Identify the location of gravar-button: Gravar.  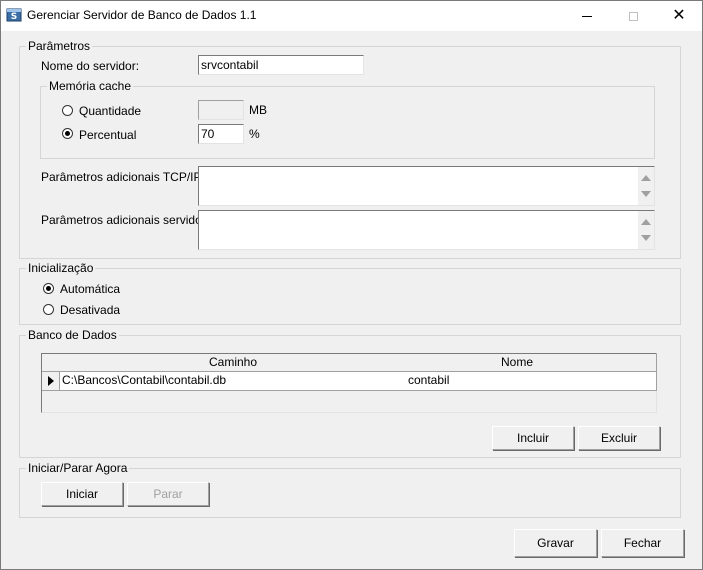
(555, 543).